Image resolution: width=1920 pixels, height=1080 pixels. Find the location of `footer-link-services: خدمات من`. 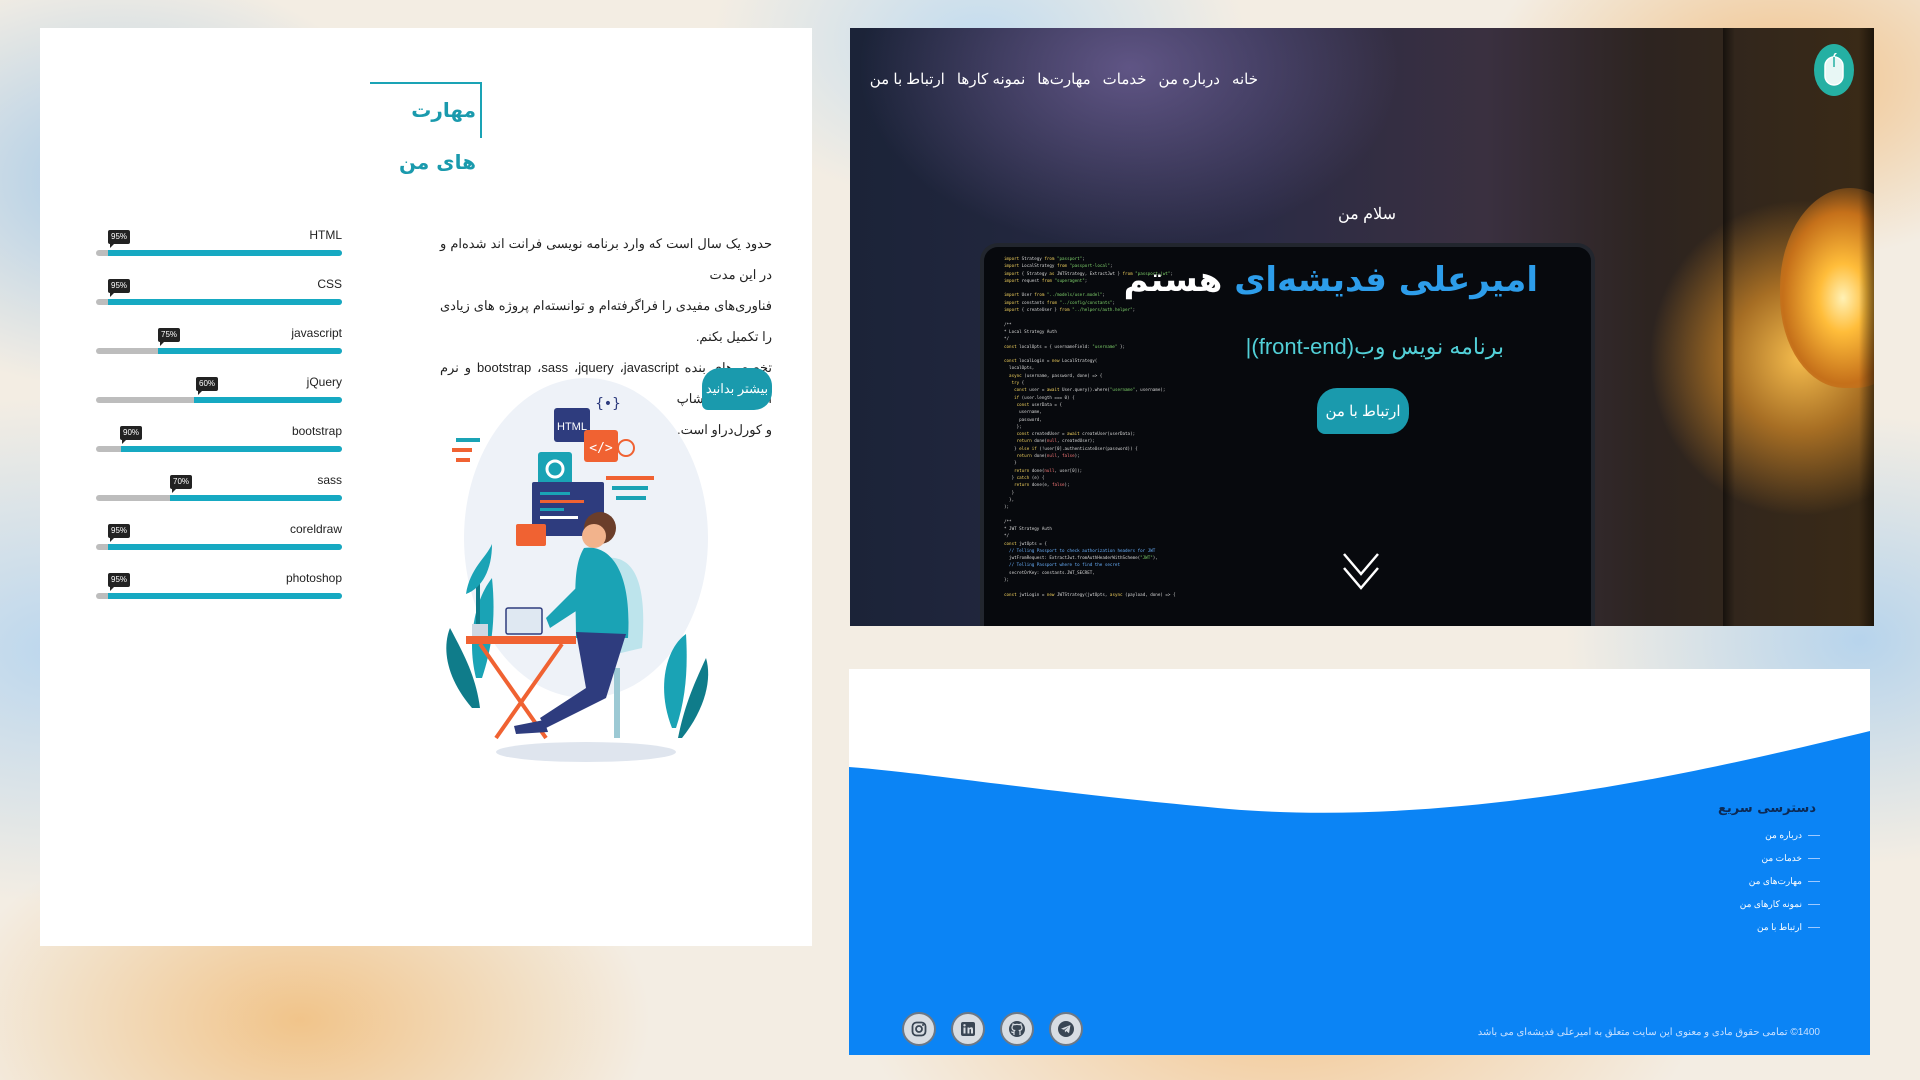

footer-link-services: خدمات من is located at coordinates (1769, 858).